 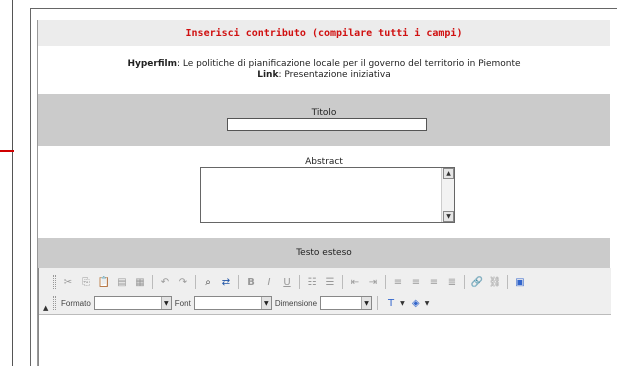 I want to click on outdent-icon: ⇤, so click(x=355, y=282).